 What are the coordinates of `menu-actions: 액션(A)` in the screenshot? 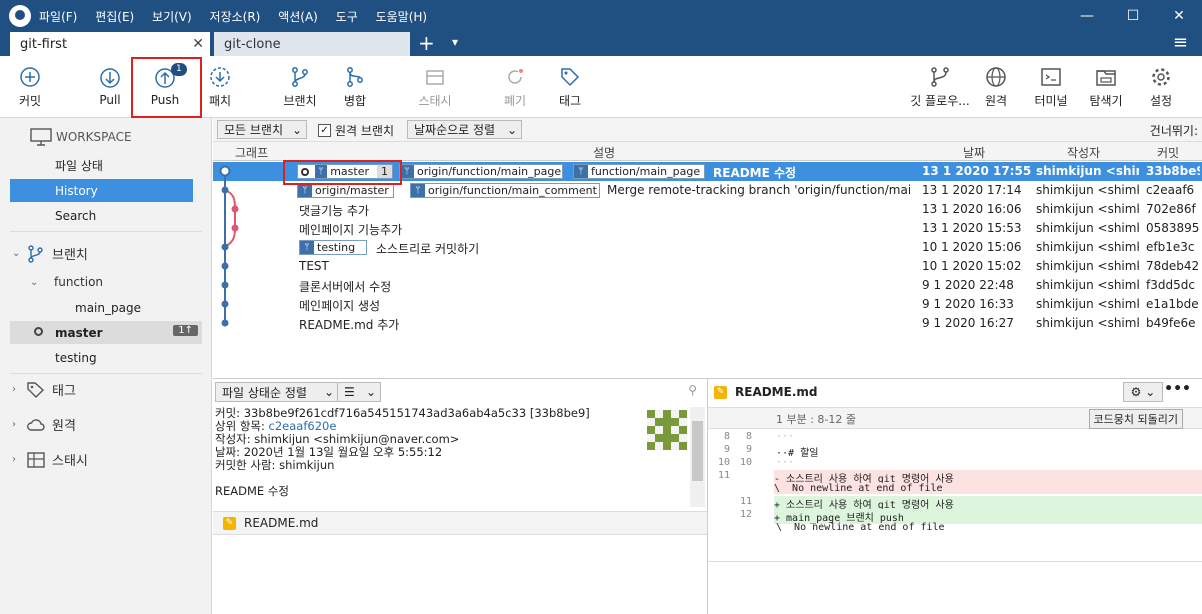 It's located at (298, 17).